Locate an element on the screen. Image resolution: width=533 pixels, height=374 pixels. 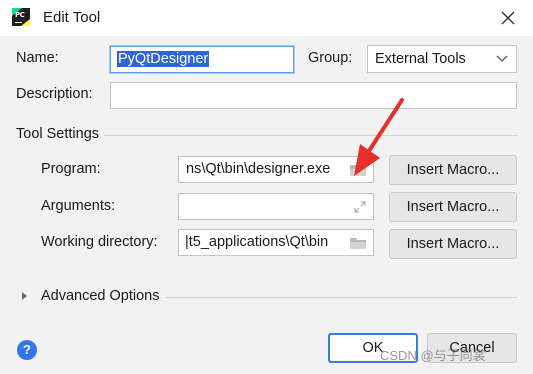
group-select-value: External Tools is located at coordinates (420, 59).